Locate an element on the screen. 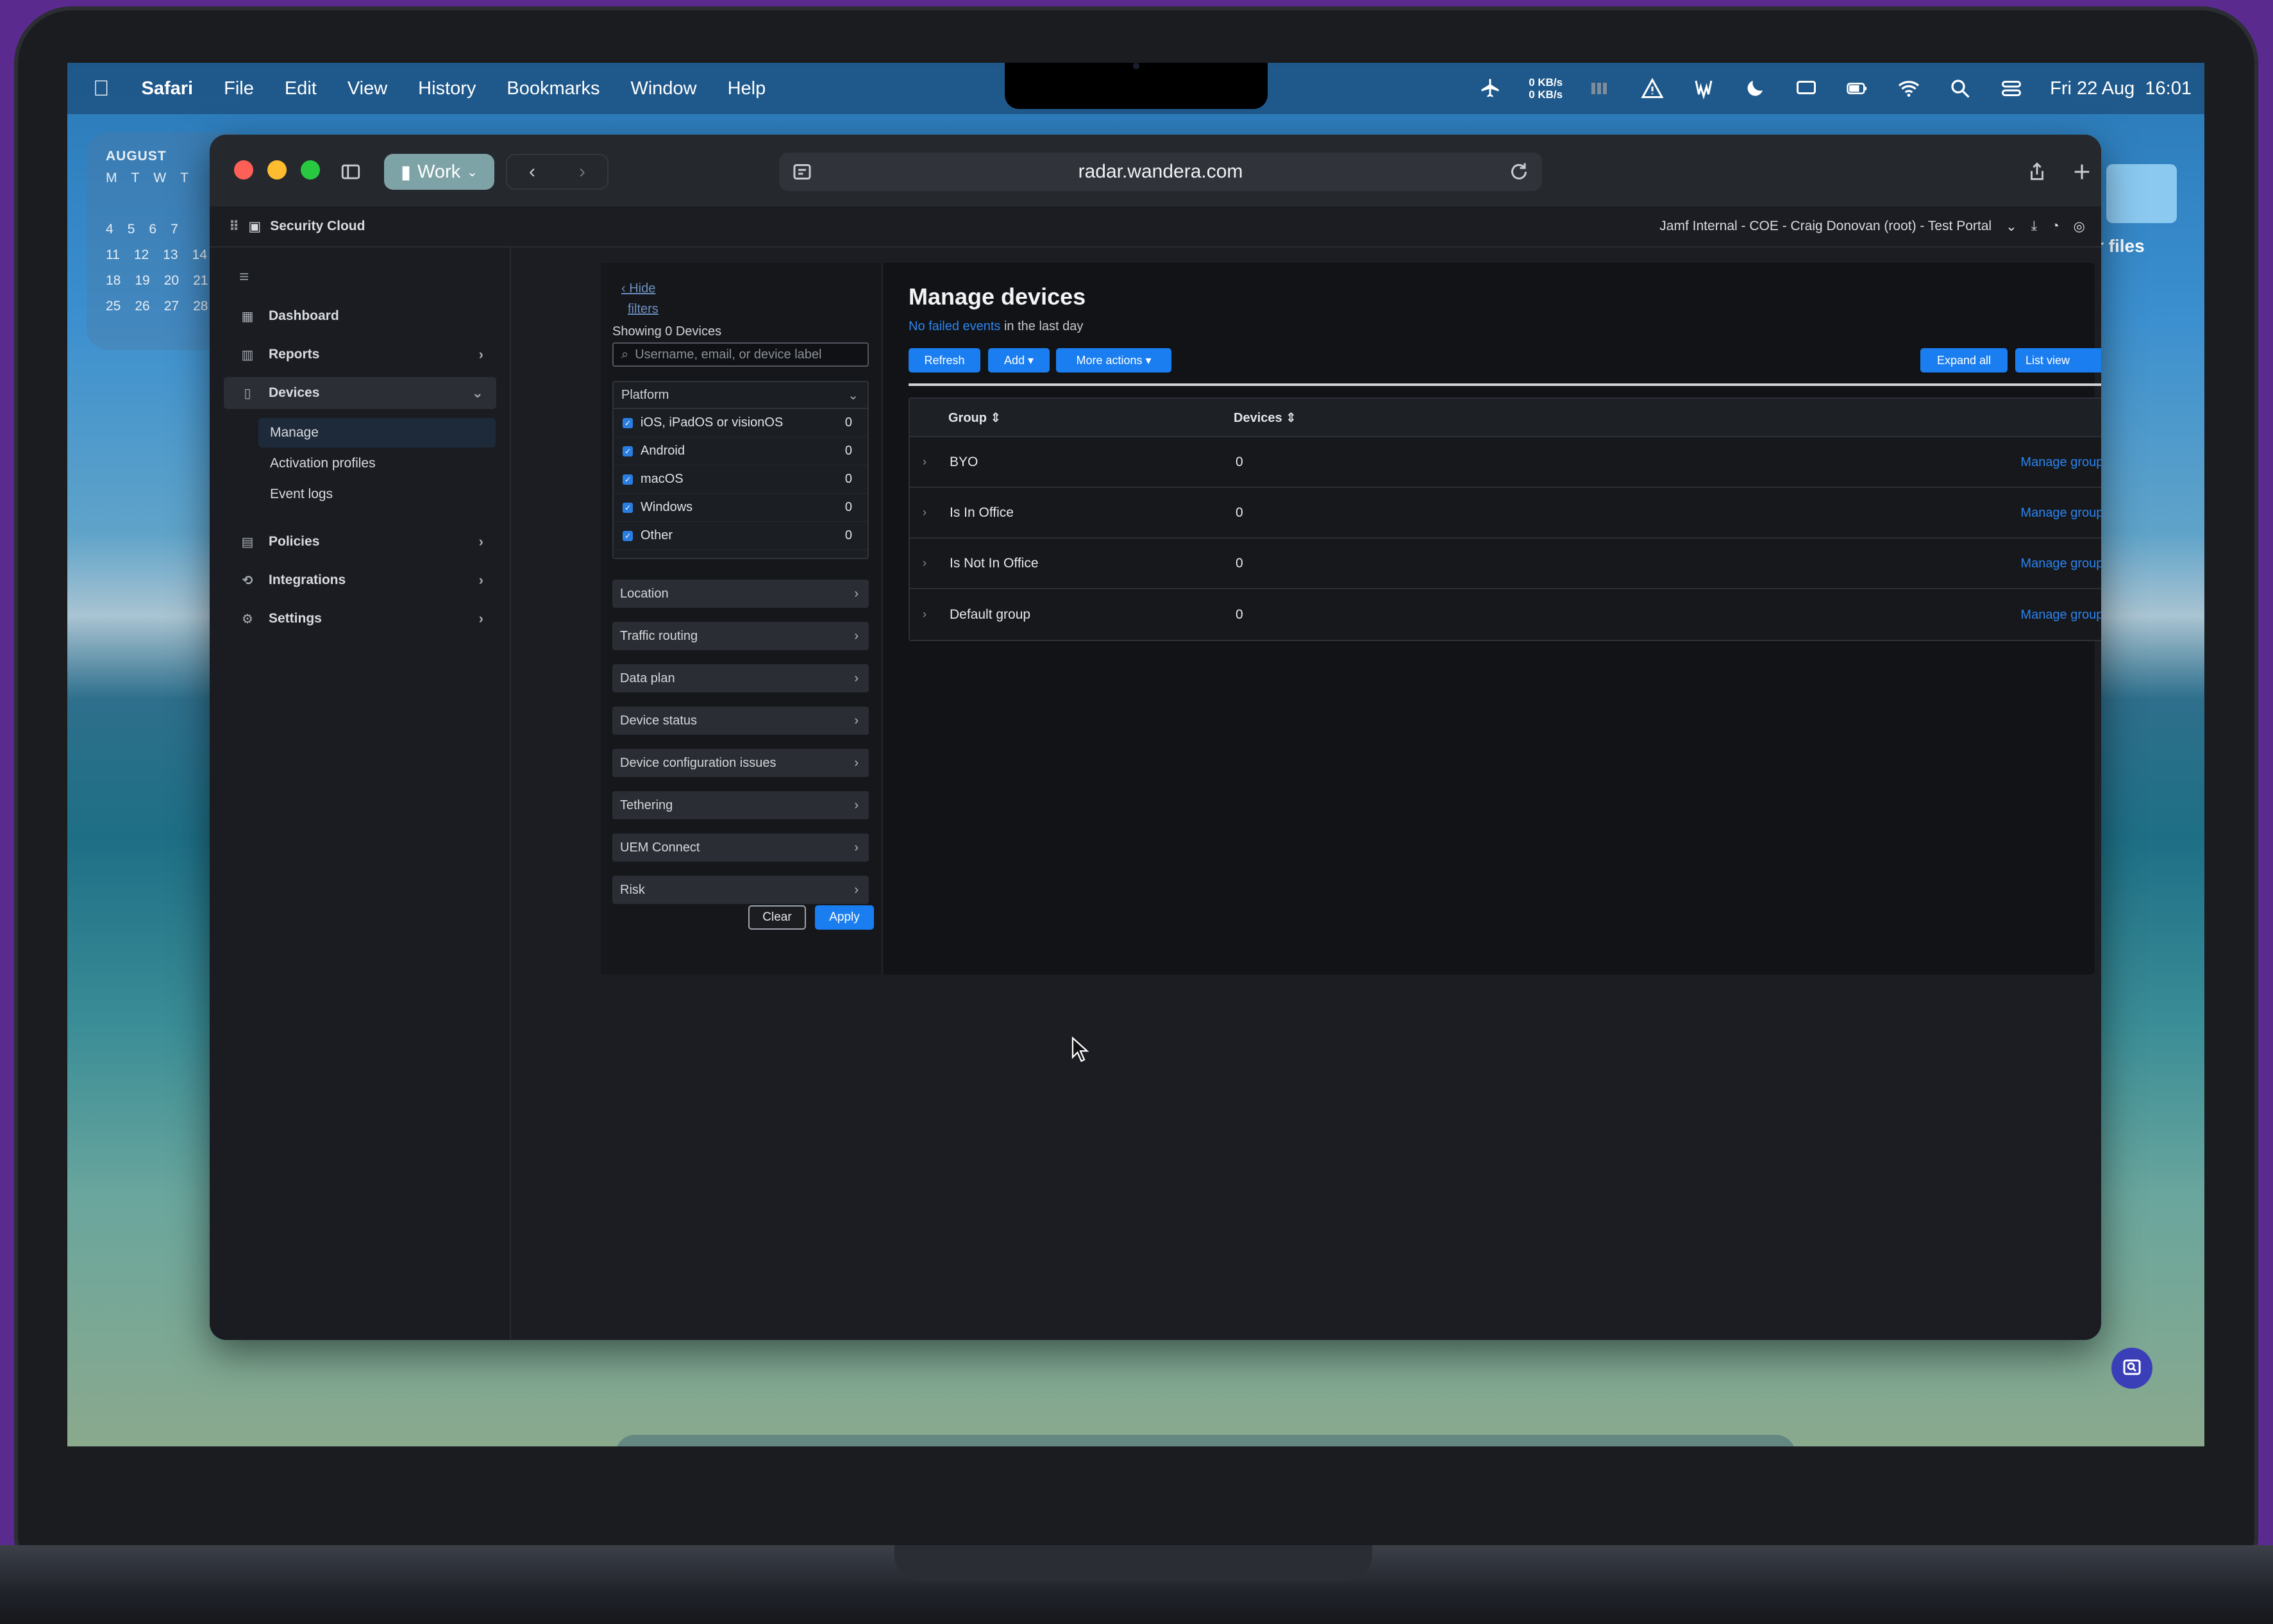 Image resolution: width=2273 pixels, height=1624 pixels. menu-help: Help is located at coordinates (747, 89).